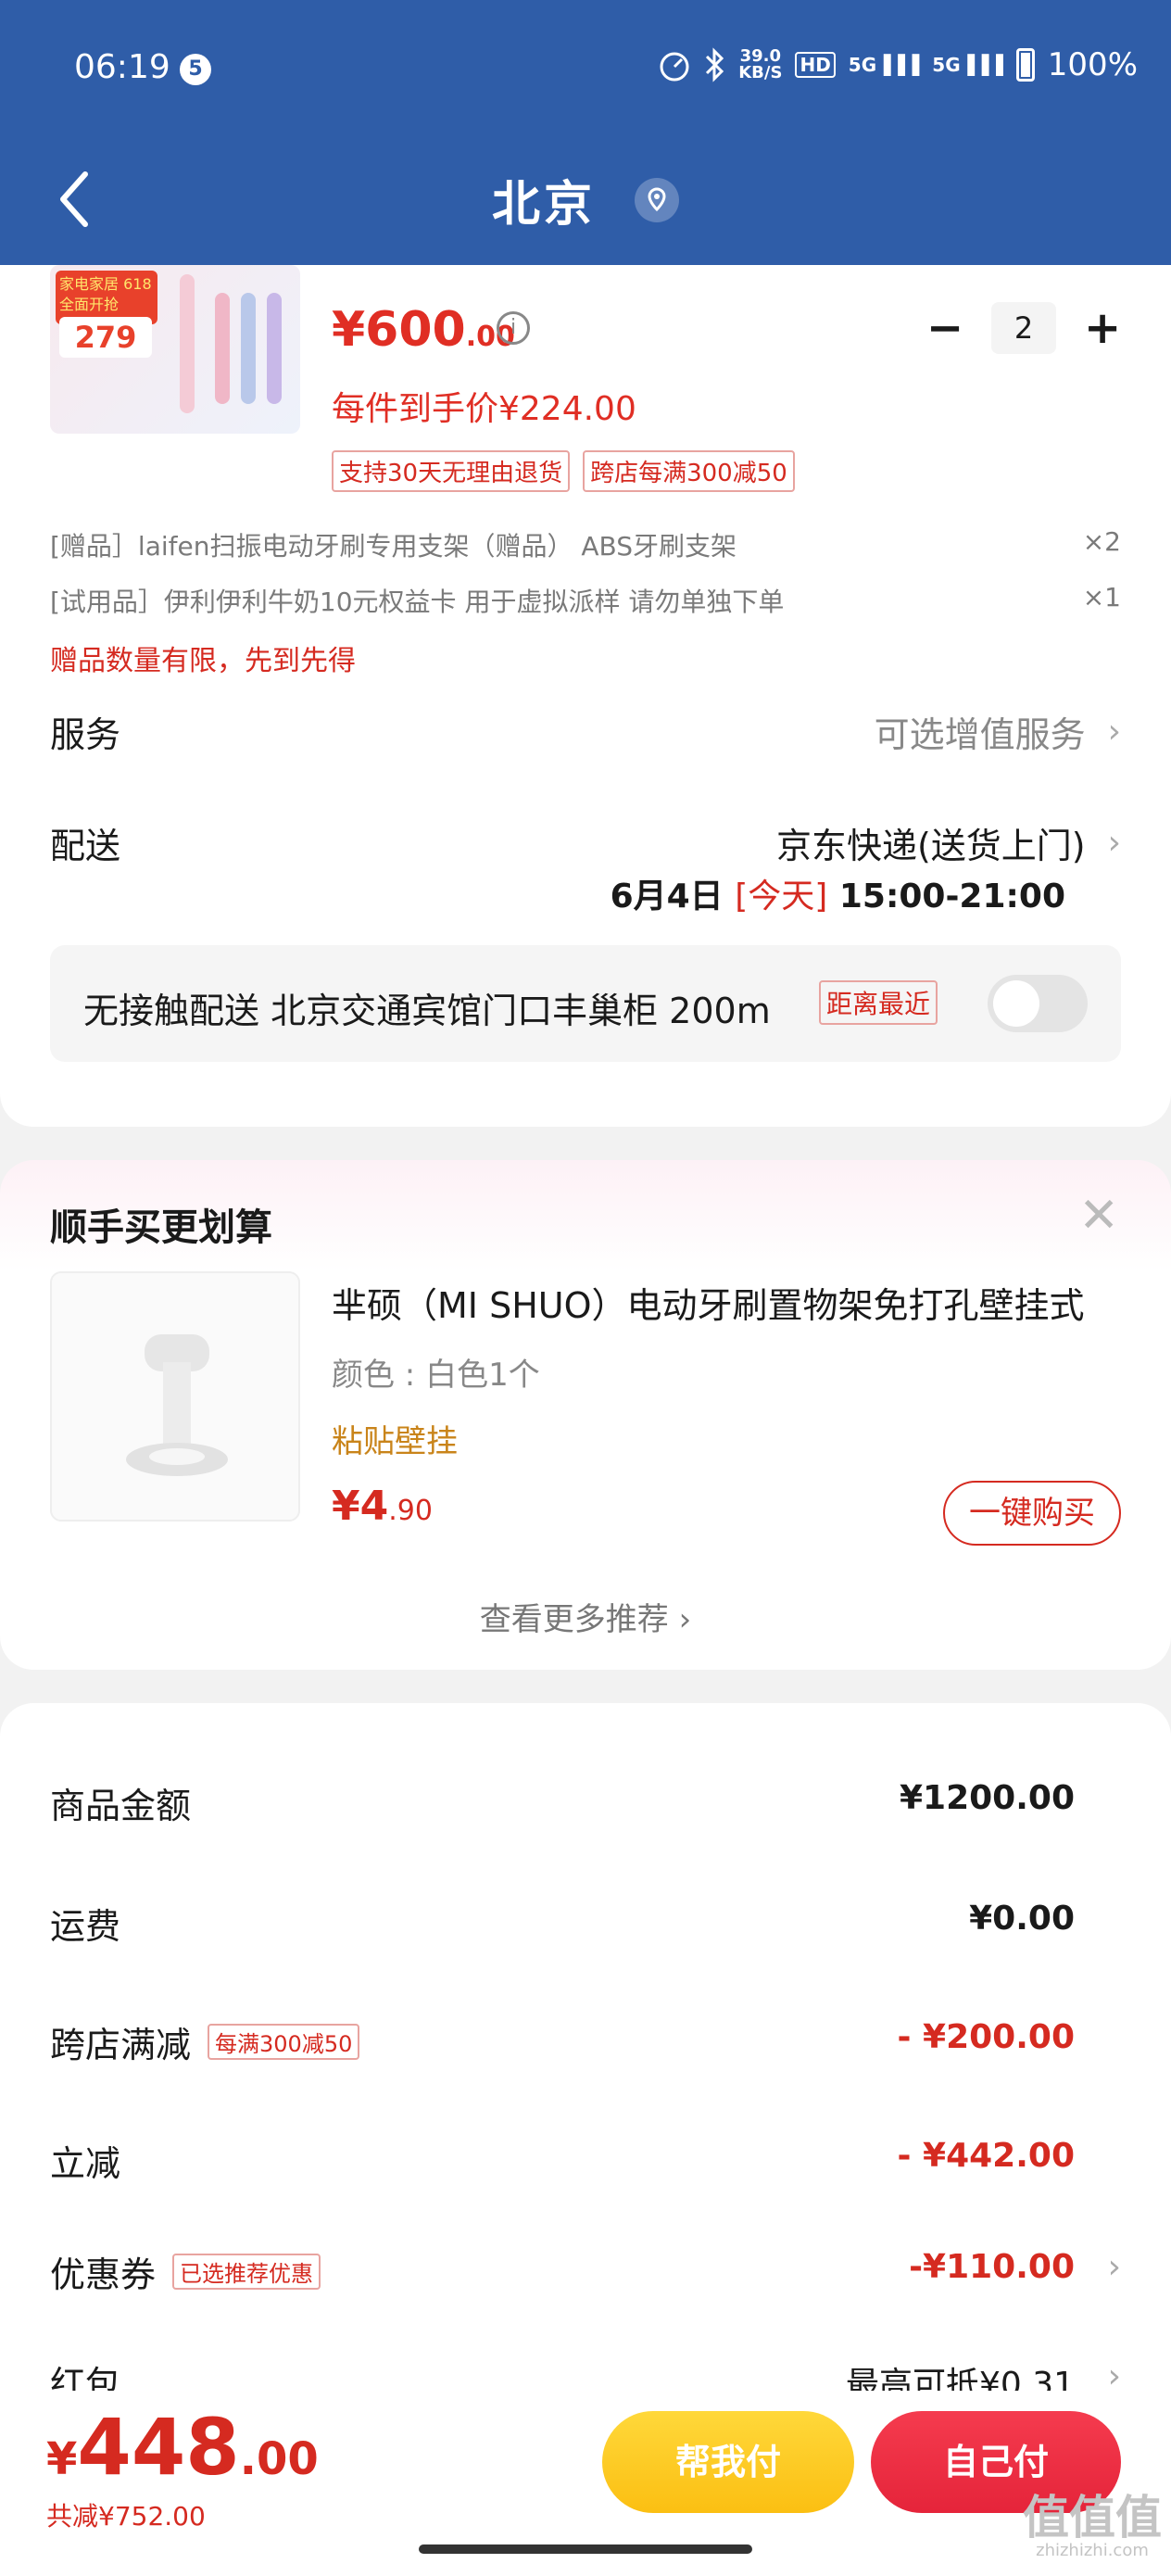 The image size is (1171, 2576). What do you see at coordinates (585, 600) in the screenshot?
I see `trial-item: [试用品］伊利伊利牛奶10元权益卡 用于虚拟派样 请勿单独下单 ×1` at bounding box center [585, 600].